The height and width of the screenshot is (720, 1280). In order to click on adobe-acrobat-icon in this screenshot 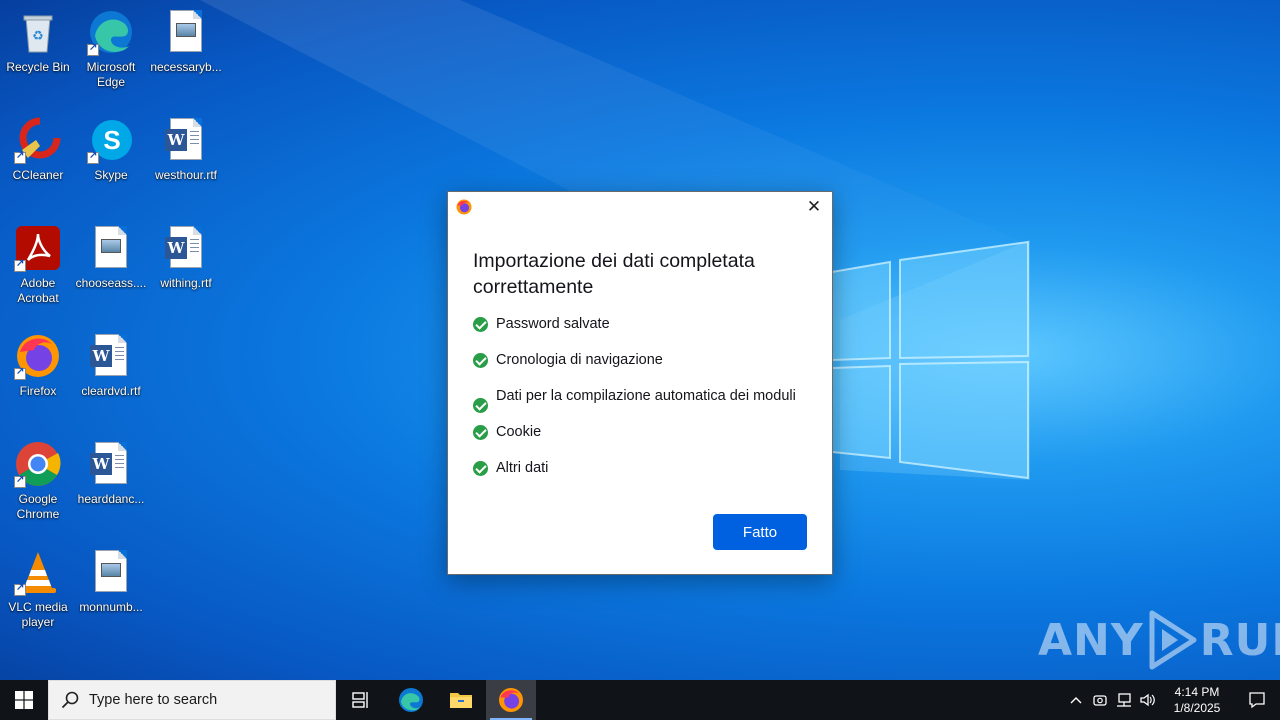, I will do `click(38, 248)`.